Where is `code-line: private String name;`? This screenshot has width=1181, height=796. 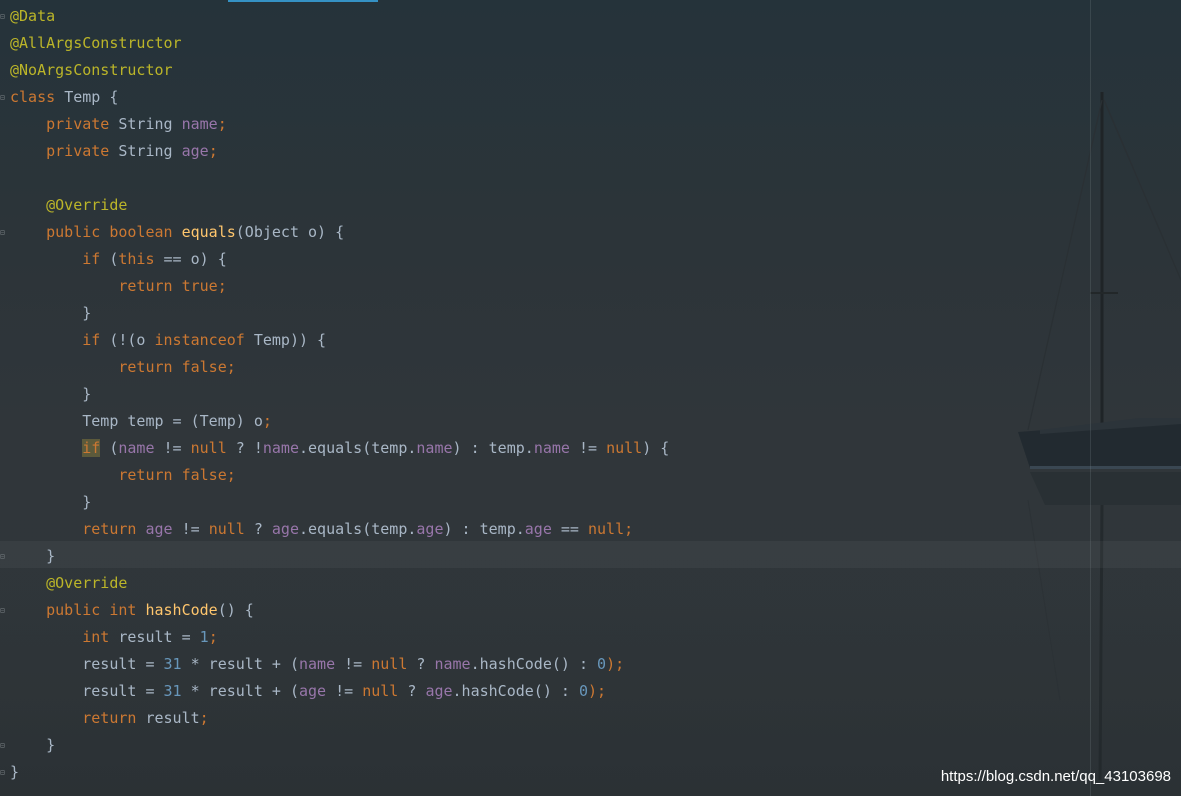 code-line: private String name; is located at coordinates (339, 124).